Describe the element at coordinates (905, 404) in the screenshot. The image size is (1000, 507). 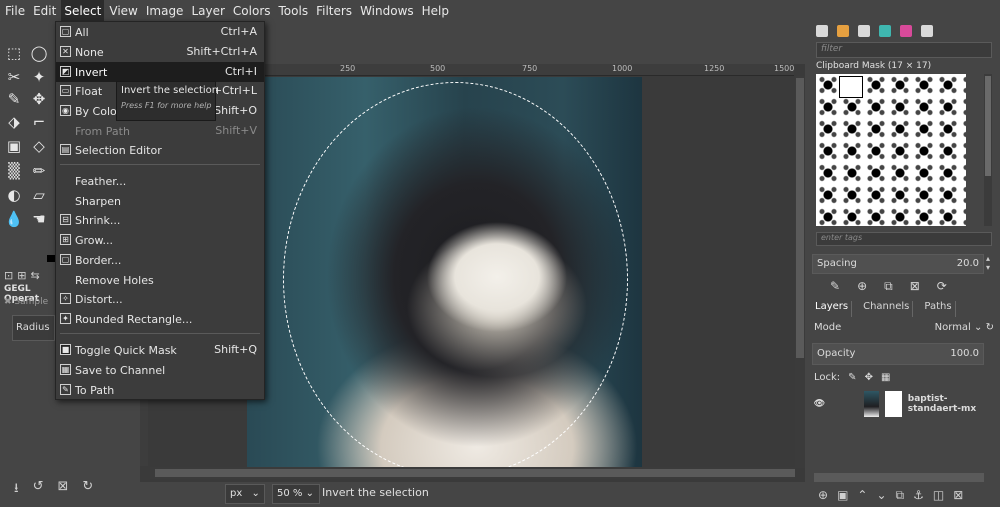
I see `layer-row: 👁 baptist-standaert-mx` at that location.